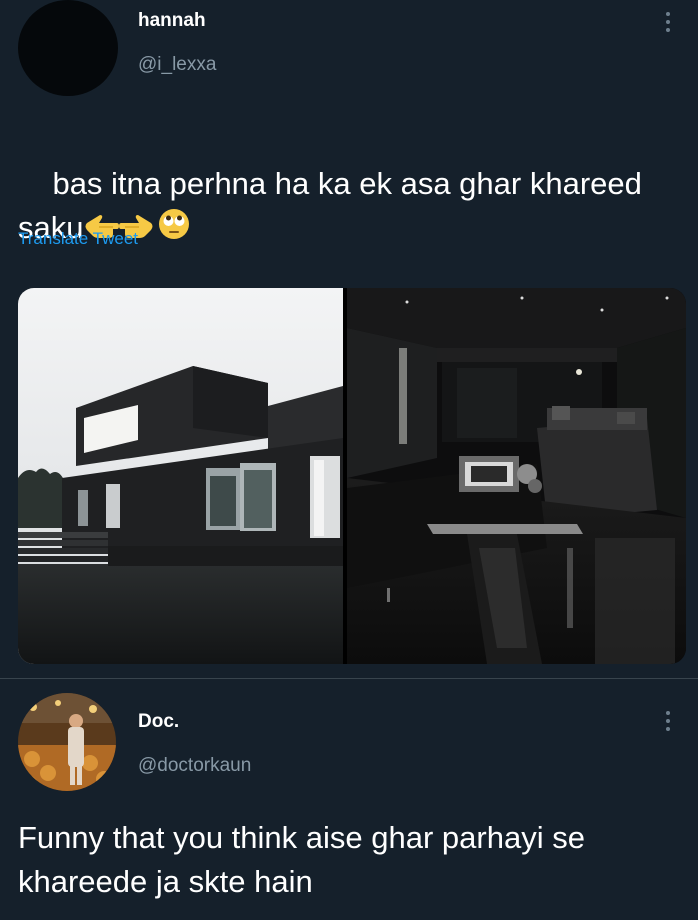 This screenshot has width=698, height=920. I want to click on handle: @i_lexxa, so click(177, 65).